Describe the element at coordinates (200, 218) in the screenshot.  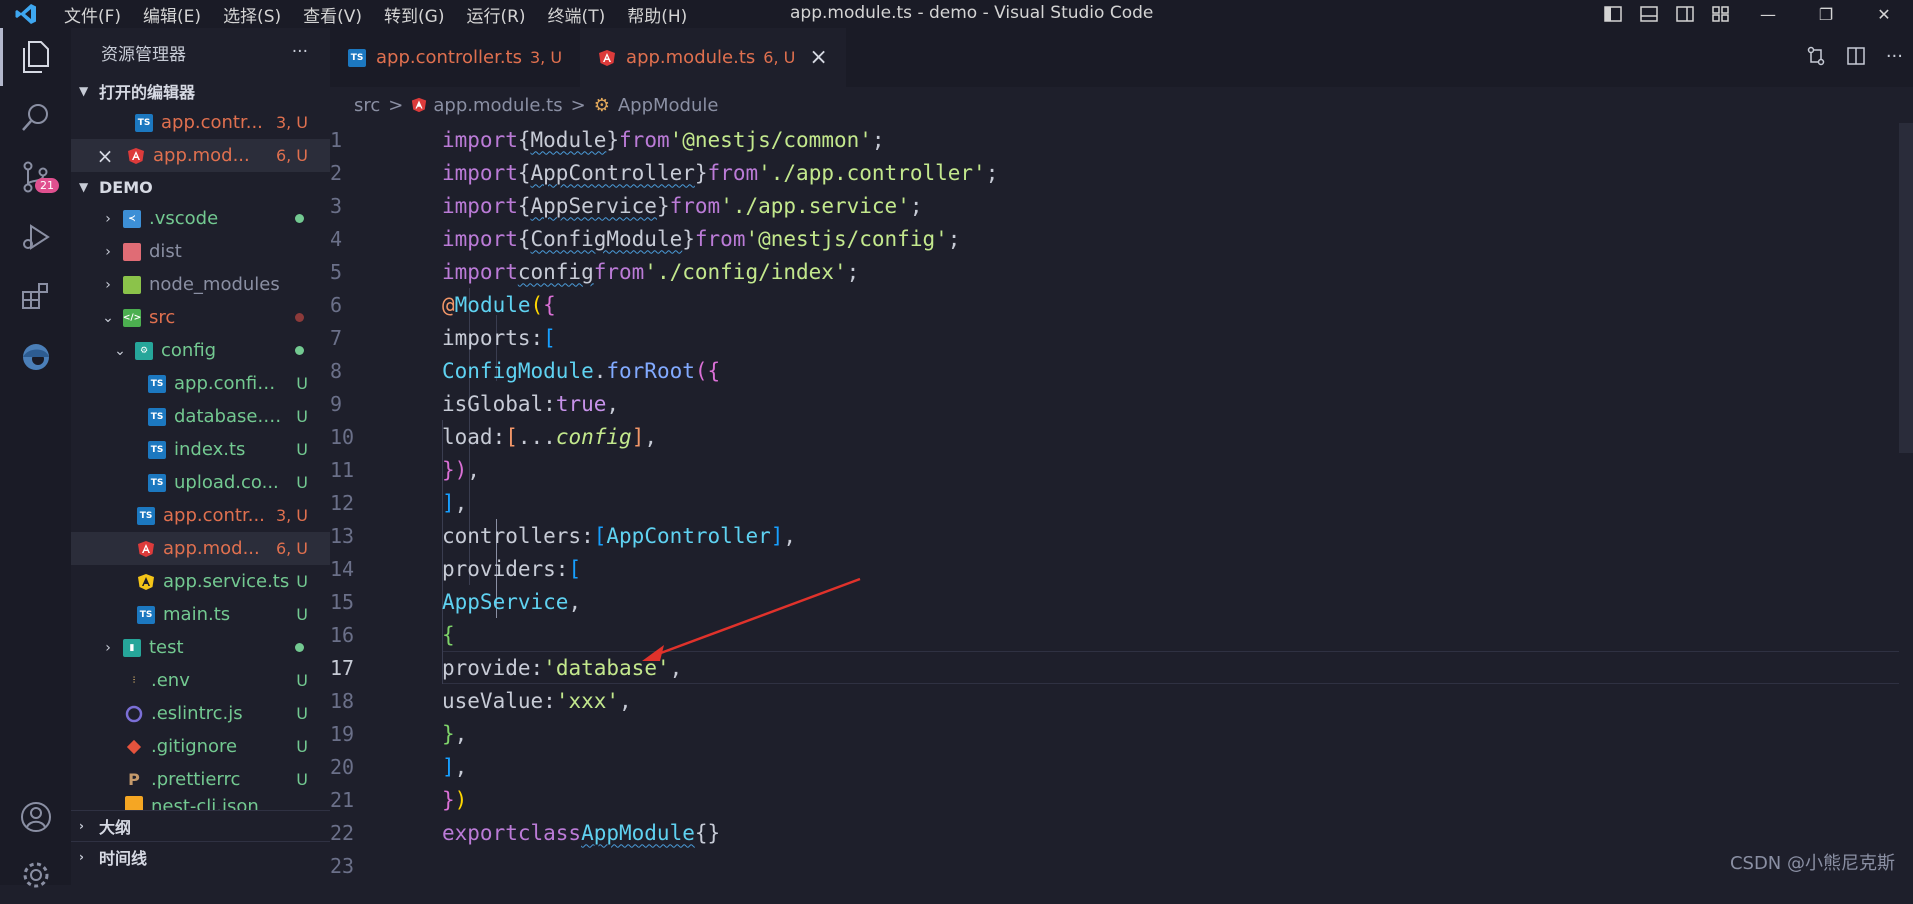
I see `tree-folder-vscode: › ≺ .vscode` at that location.